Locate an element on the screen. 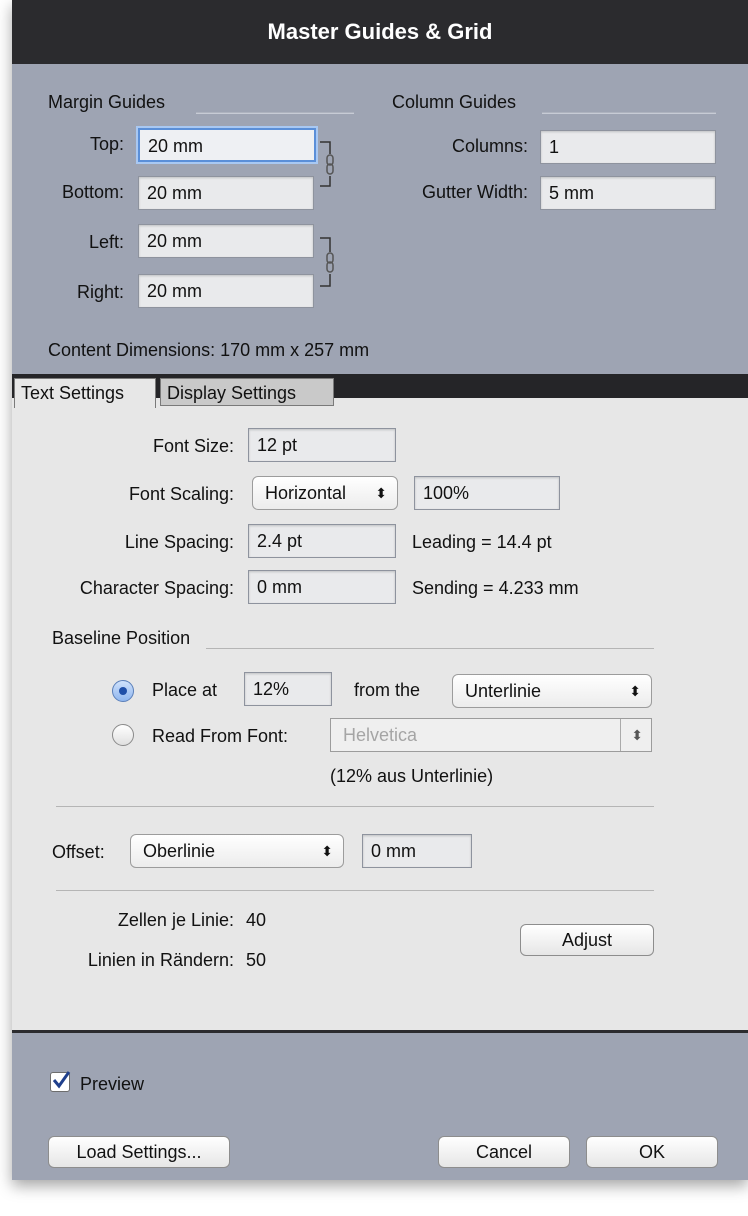  margin-guides-heading: Margin Guides is located at coordinates (107, 102).